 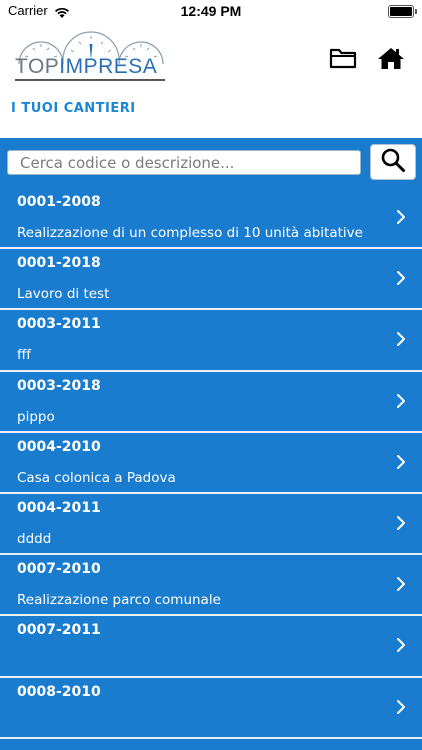 I want to click on list-item: 0007-2010 Realizzazione parco comunale, so click(x=211, y=586).